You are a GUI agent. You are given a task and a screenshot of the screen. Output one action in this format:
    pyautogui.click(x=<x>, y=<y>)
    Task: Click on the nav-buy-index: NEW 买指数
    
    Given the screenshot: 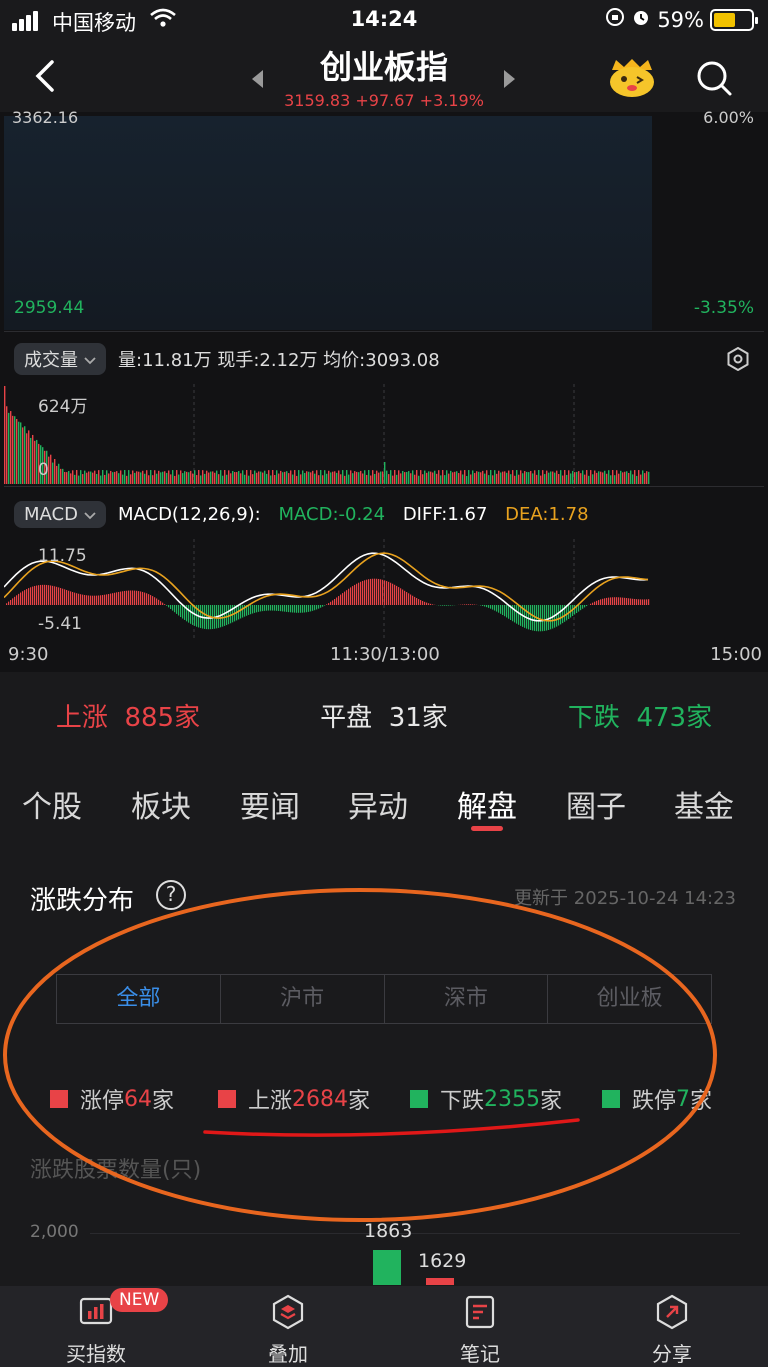 What is the action you would take?
    pyautogui.click(x=96, y=1326)
    